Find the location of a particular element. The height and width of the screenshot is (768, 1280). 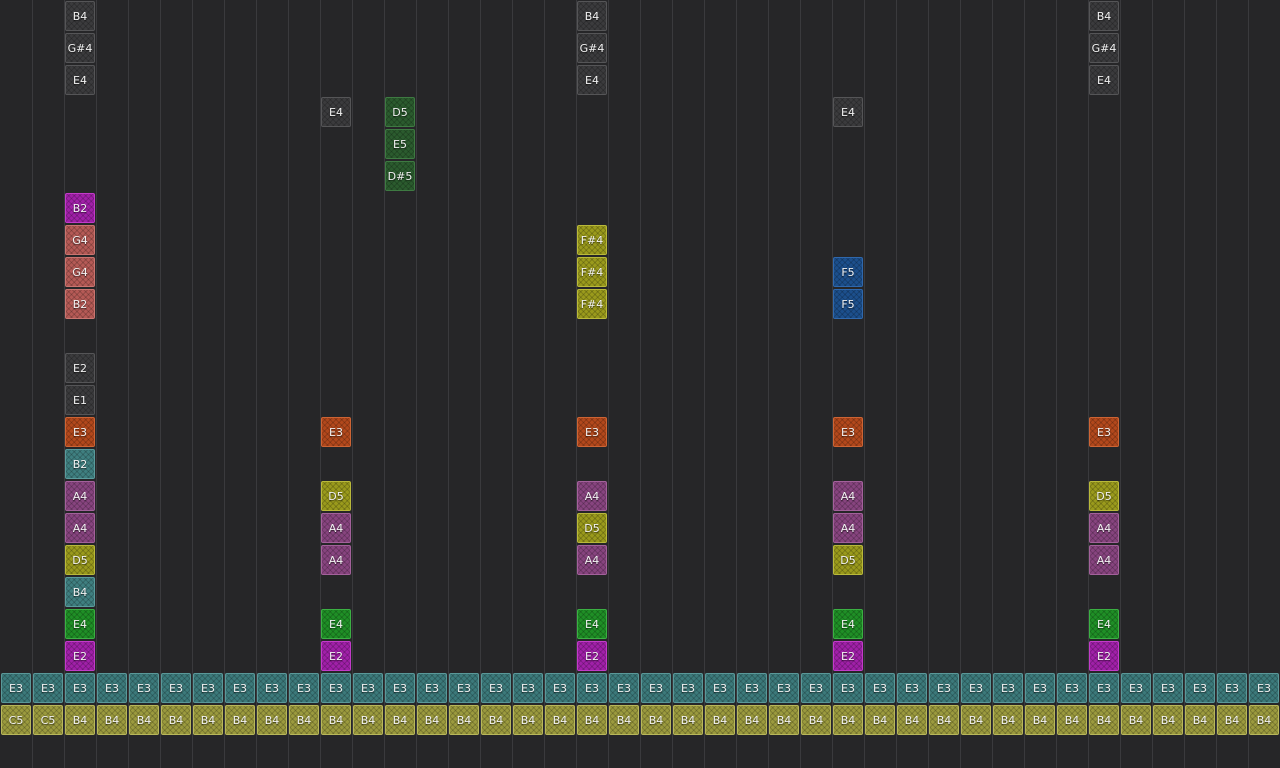

note-block: C5 is located at coordinates (16, 720).